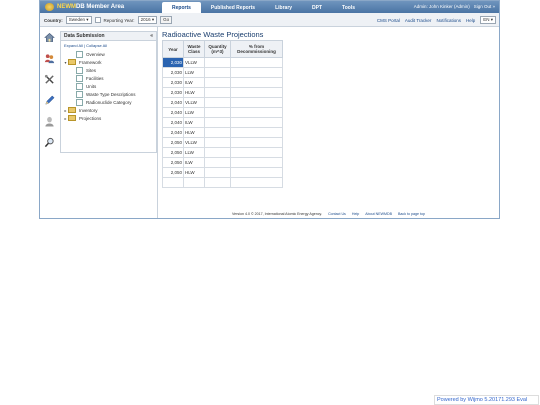 The width and height of the screenshot is (540, 405). What do you see at coordinates (378, 214) in the screenshot?
I see `about-link: About NEWMDB` at bounding box center [378, 214].